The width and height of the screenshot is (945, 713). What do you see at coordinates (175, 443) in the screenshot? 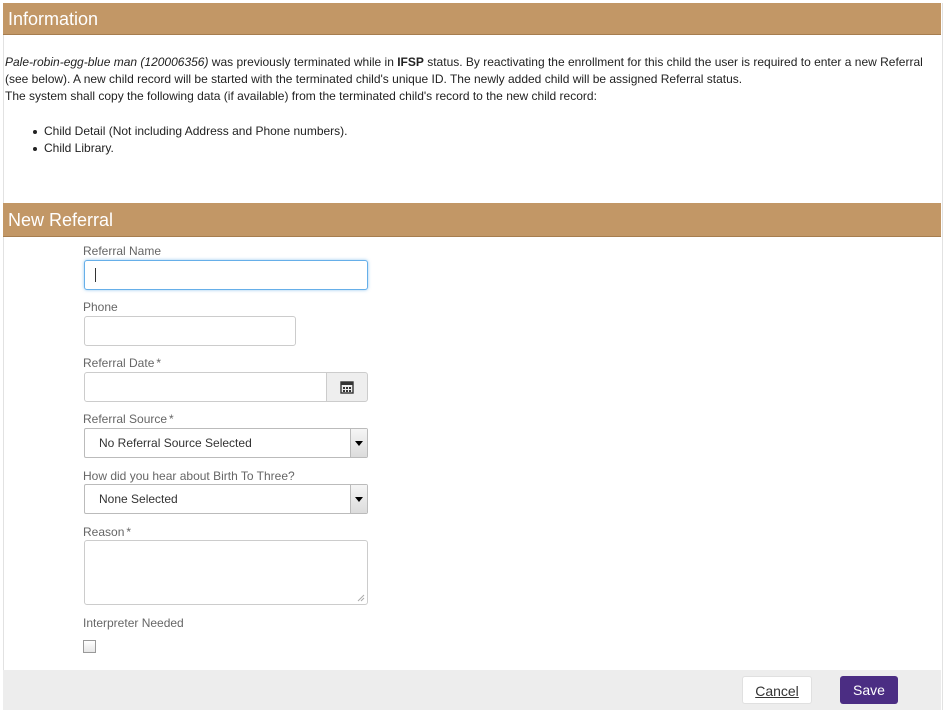
I see `referral-source-value: No Referral Source Selected` at bounding box center [175, 443].